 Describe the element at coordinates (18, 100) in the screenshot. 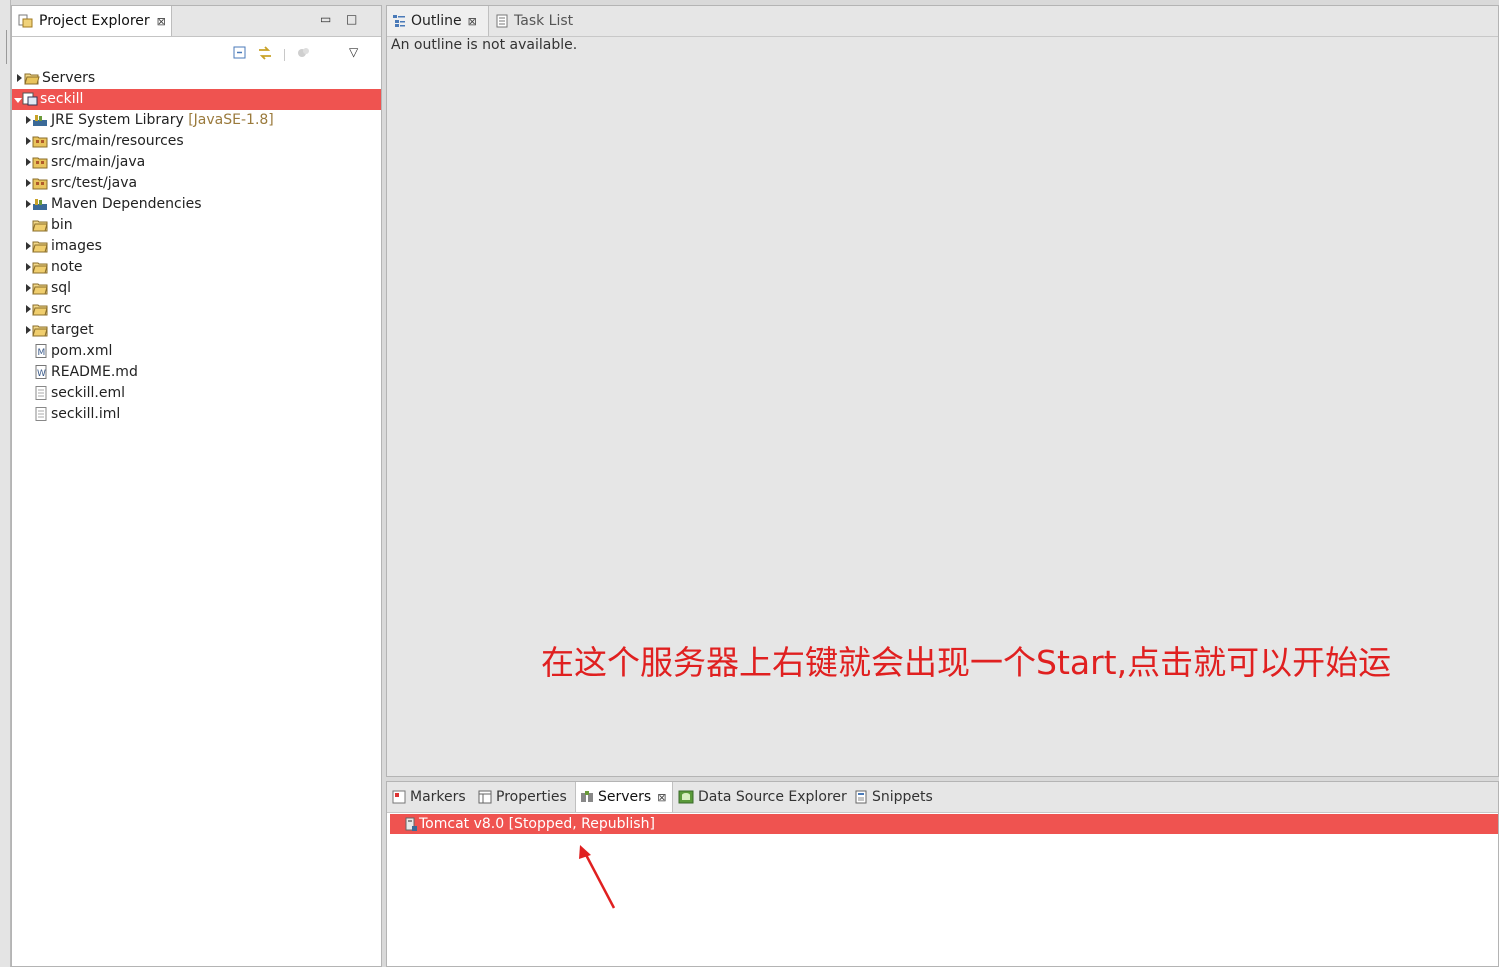

I see `collapse-arrow-icon` at that location.